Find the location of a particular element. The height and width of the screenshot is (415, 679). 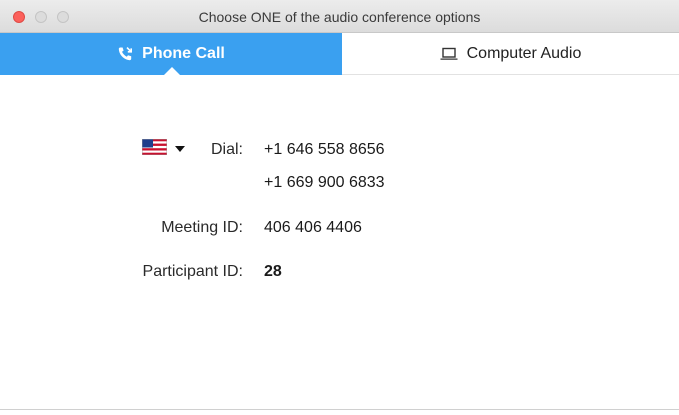

dial-row: Dial: +1 646 558 8656 is located at coordinates (339, 150).